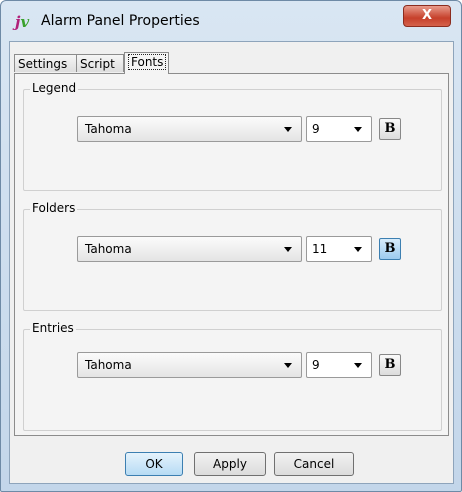 The image size is (462, 492). Describe the element at coordinates (390, 129) in the screenshot. I see `legend-bold-toggle: B` at that location.